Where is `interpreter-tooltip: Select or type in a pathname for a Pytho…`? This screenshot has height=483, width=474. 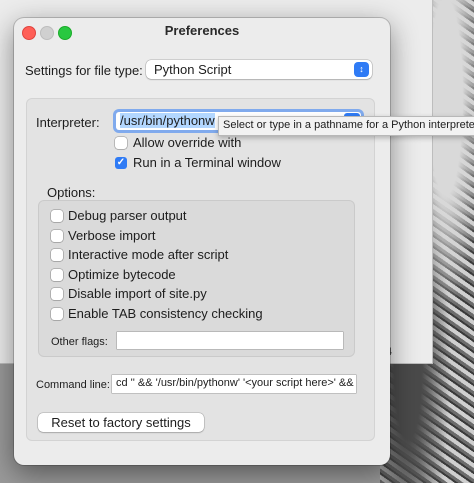
interpreter-tooltip: Select or type in a pathname for a Pytho… is located at coordinates (346, 126).